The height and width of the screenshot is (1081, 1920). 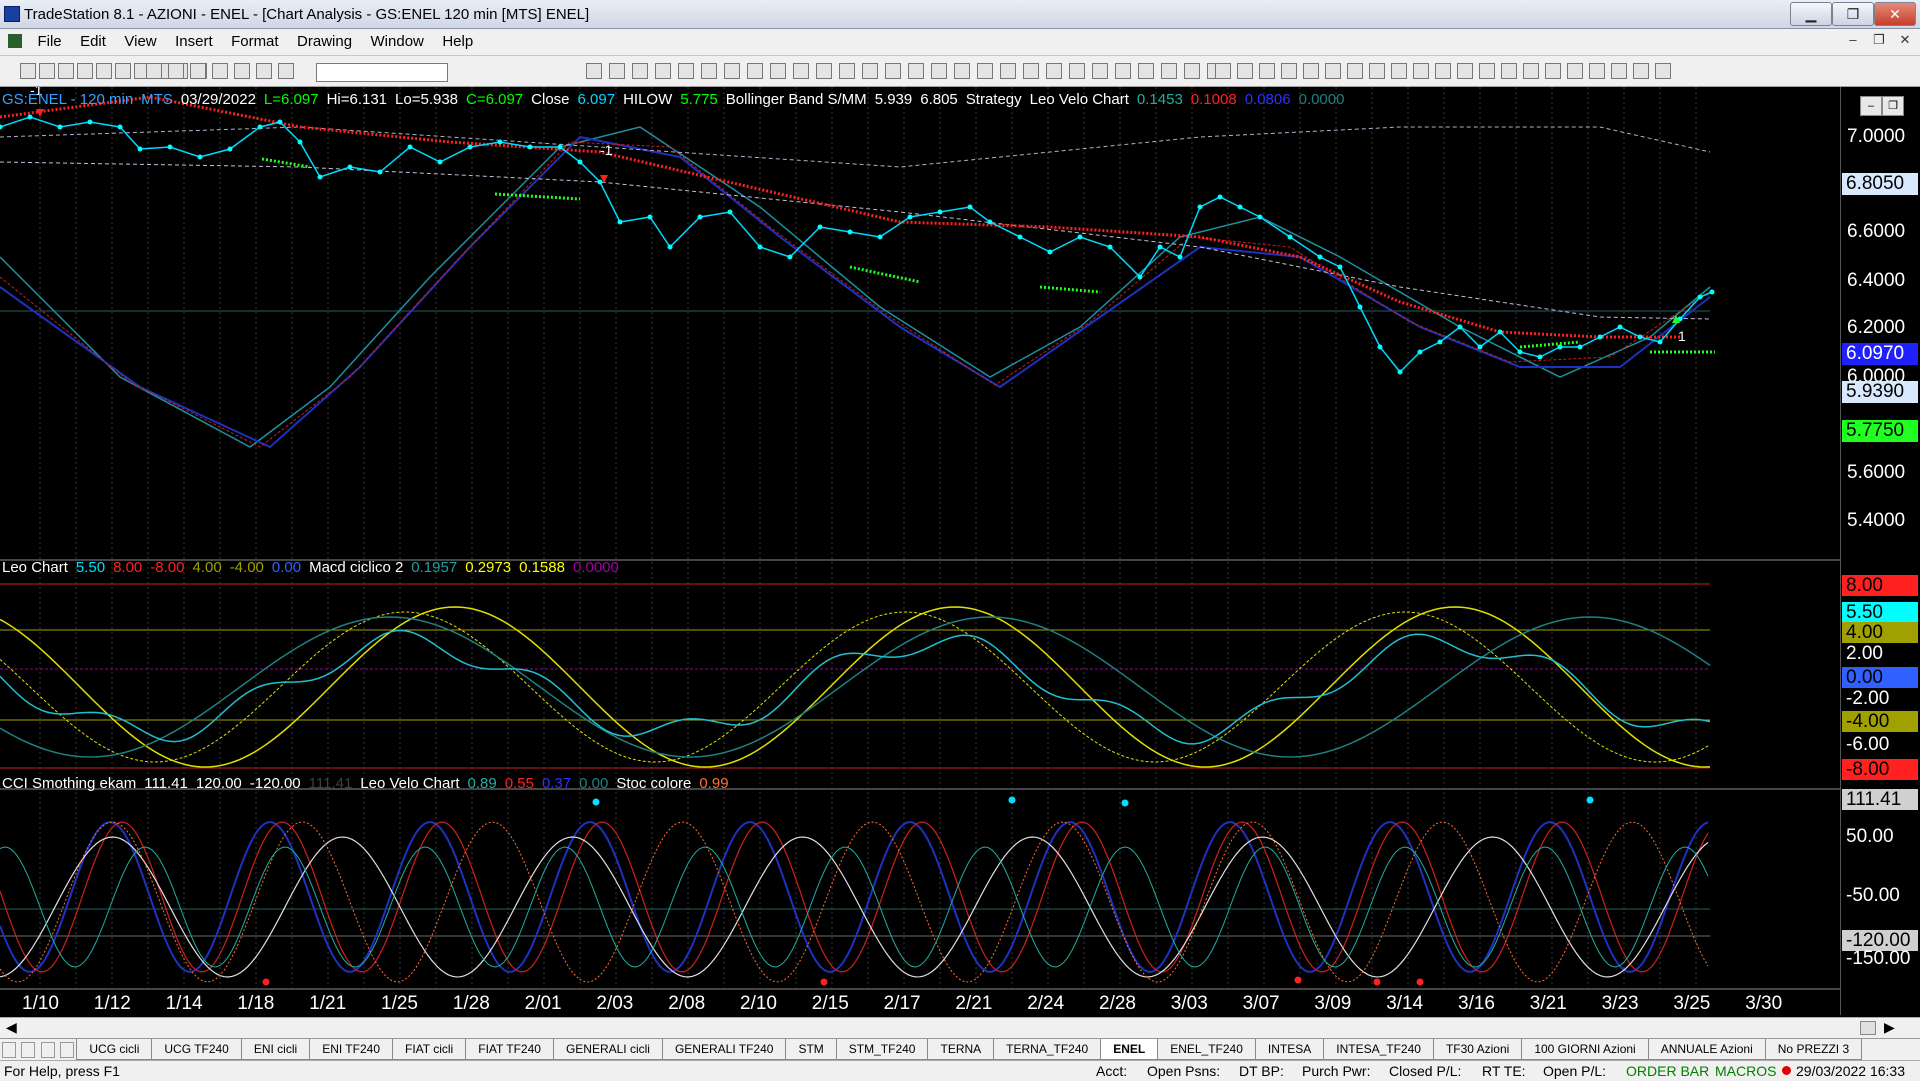 I want to click on workspace-tab: UCG TF240, so click(x=196, y=1049).